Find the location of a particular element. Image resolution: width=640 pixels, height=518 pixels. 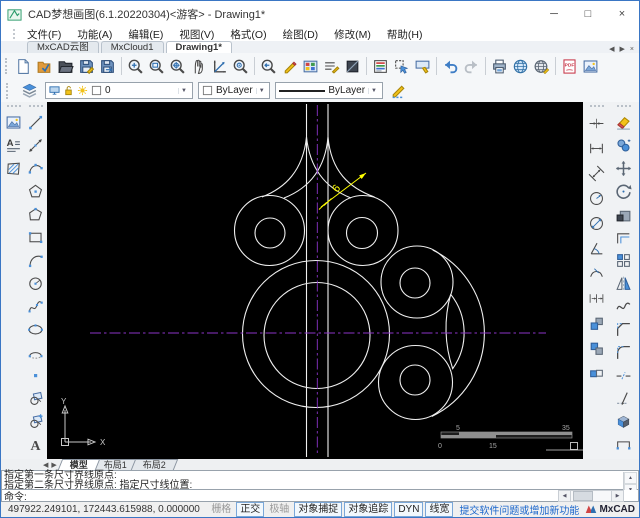

join-icon is located at coordinates (623, 444).